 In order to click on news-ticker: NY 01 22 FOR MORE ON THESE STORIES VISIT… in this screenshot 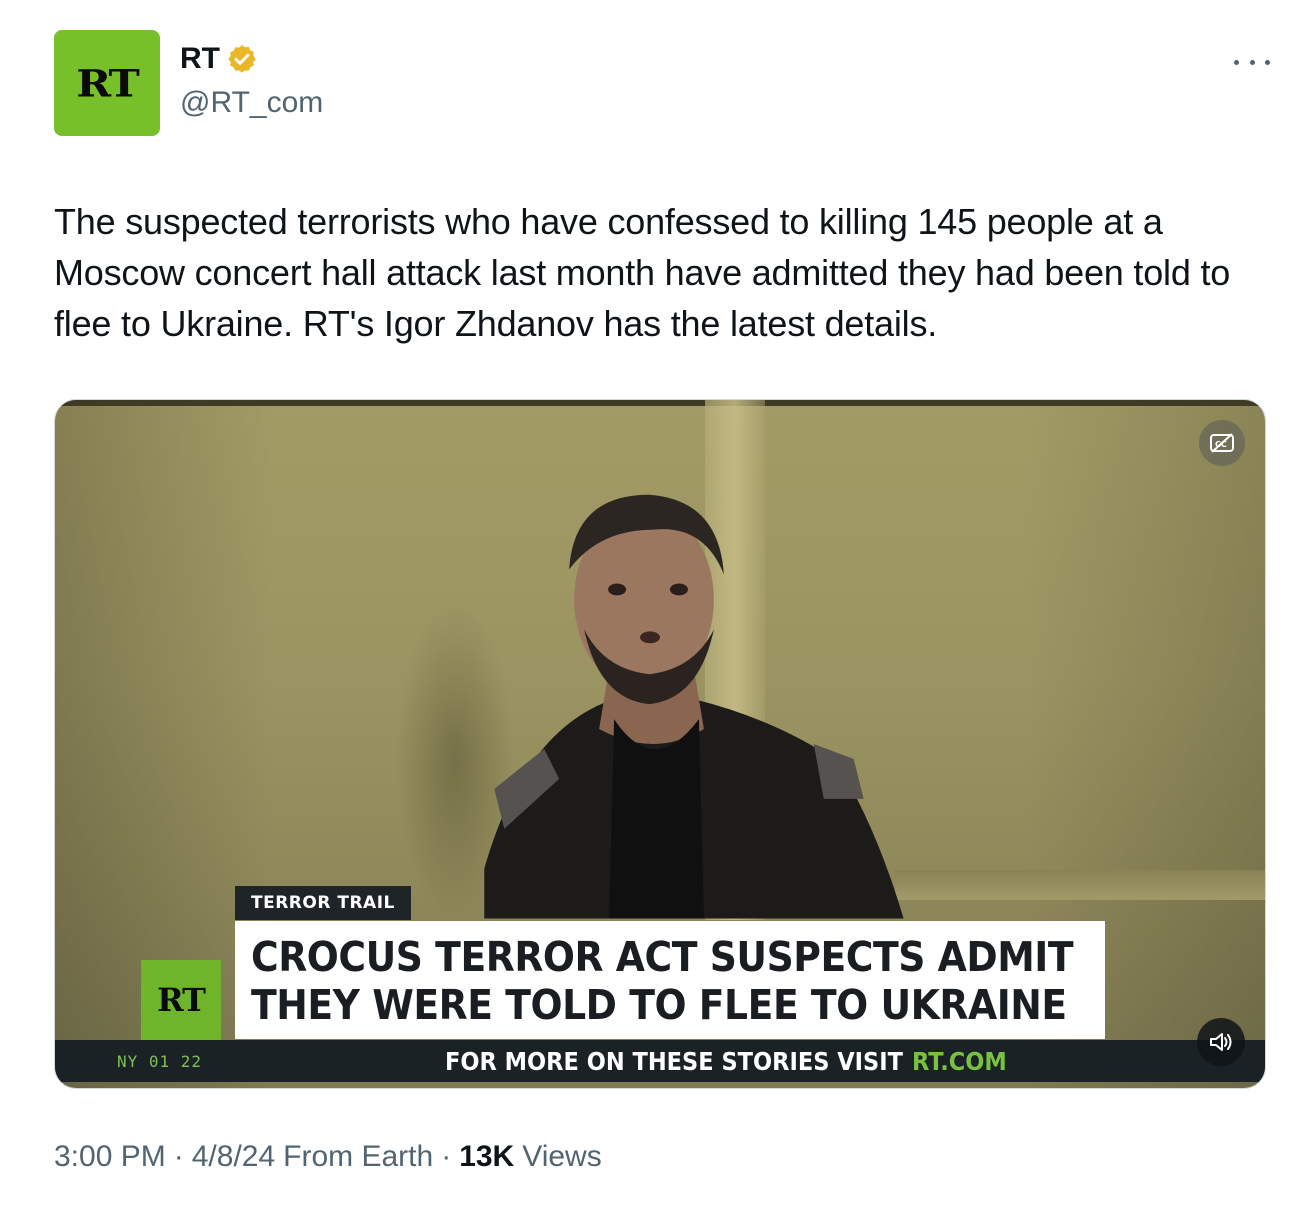, I will do `click(660, 1061)`.